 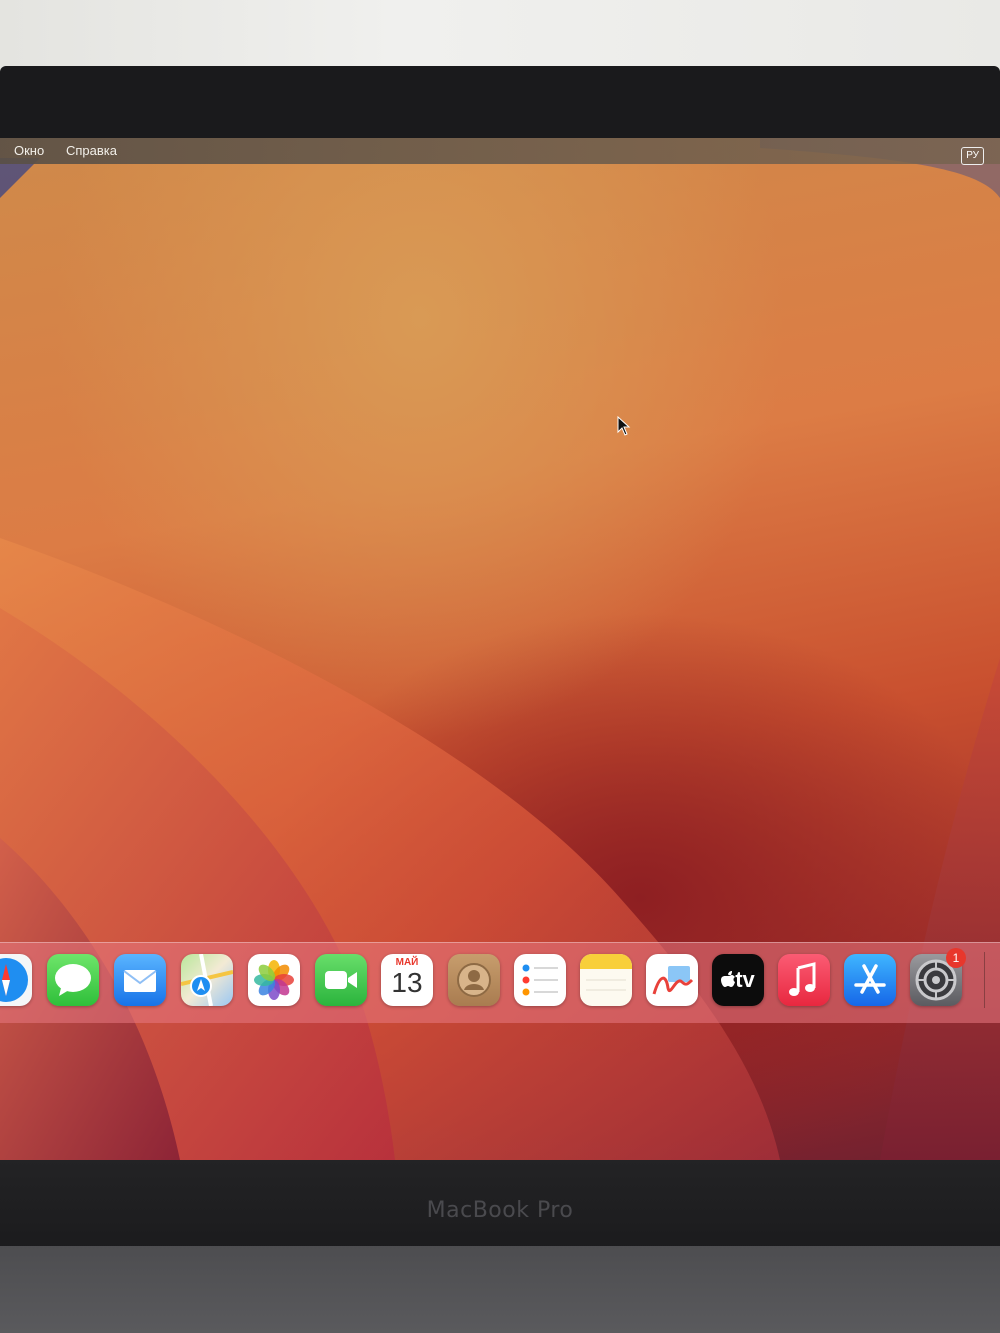 I want to click on dock-app-contacts, so click(x=474, y=980).